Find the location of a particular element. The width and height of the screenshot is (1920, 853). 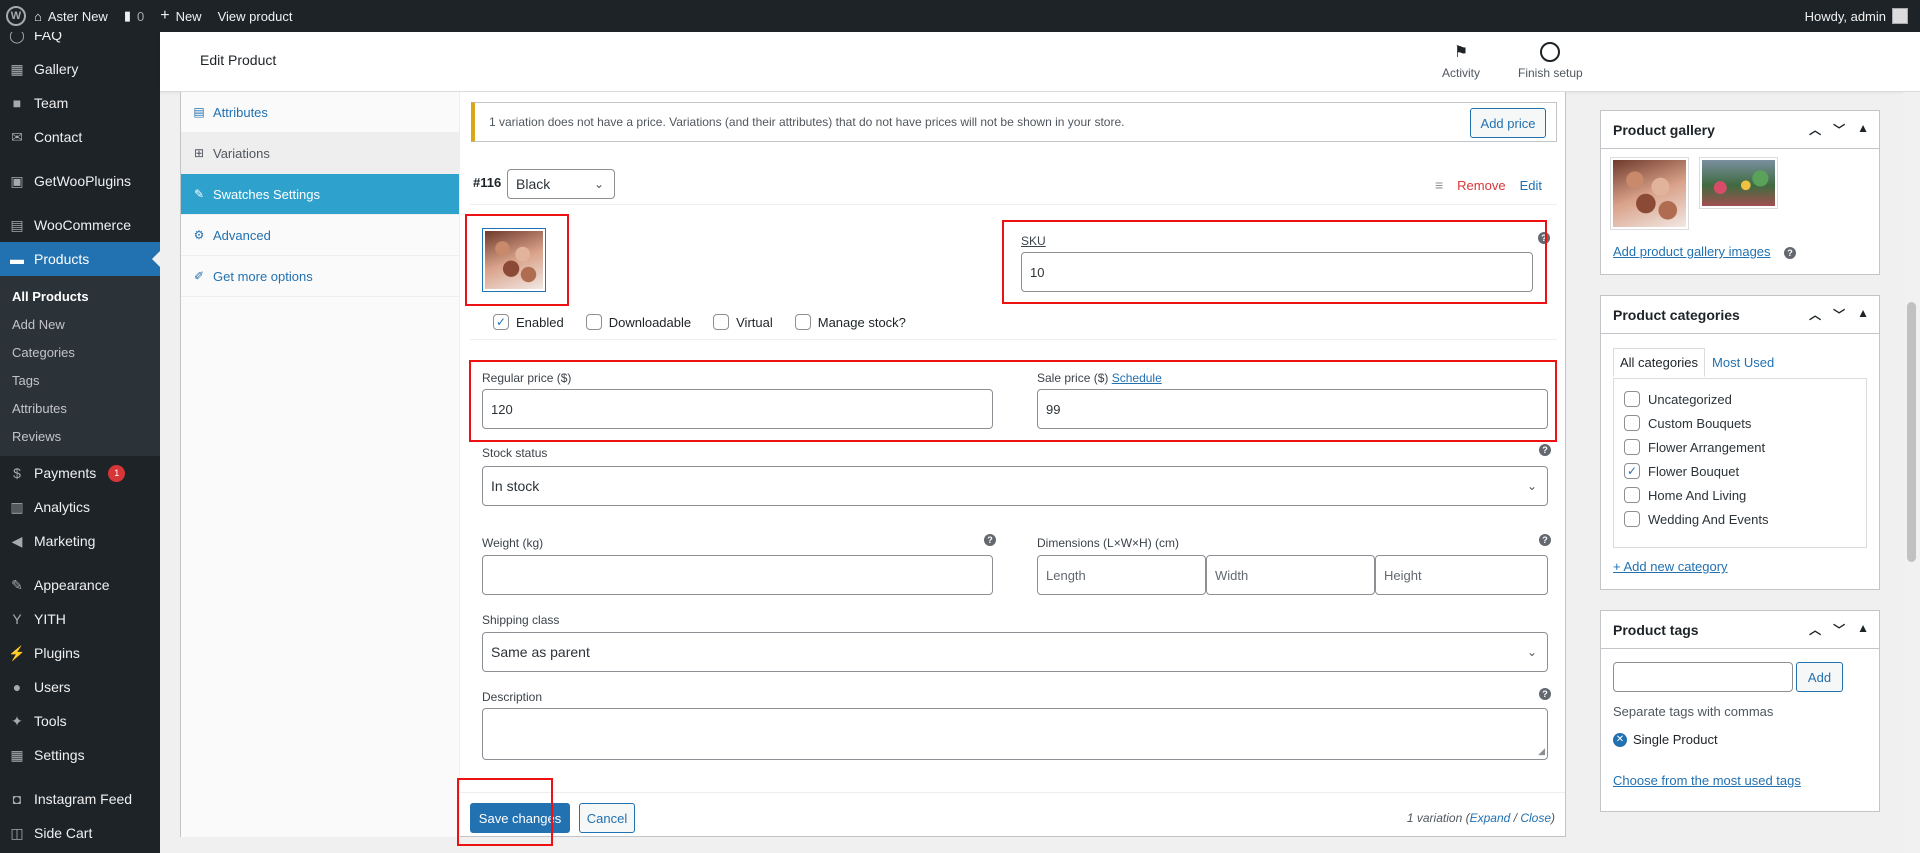

enabled-checkbox: ✓ Enabled is located at coordinates (528, 322).